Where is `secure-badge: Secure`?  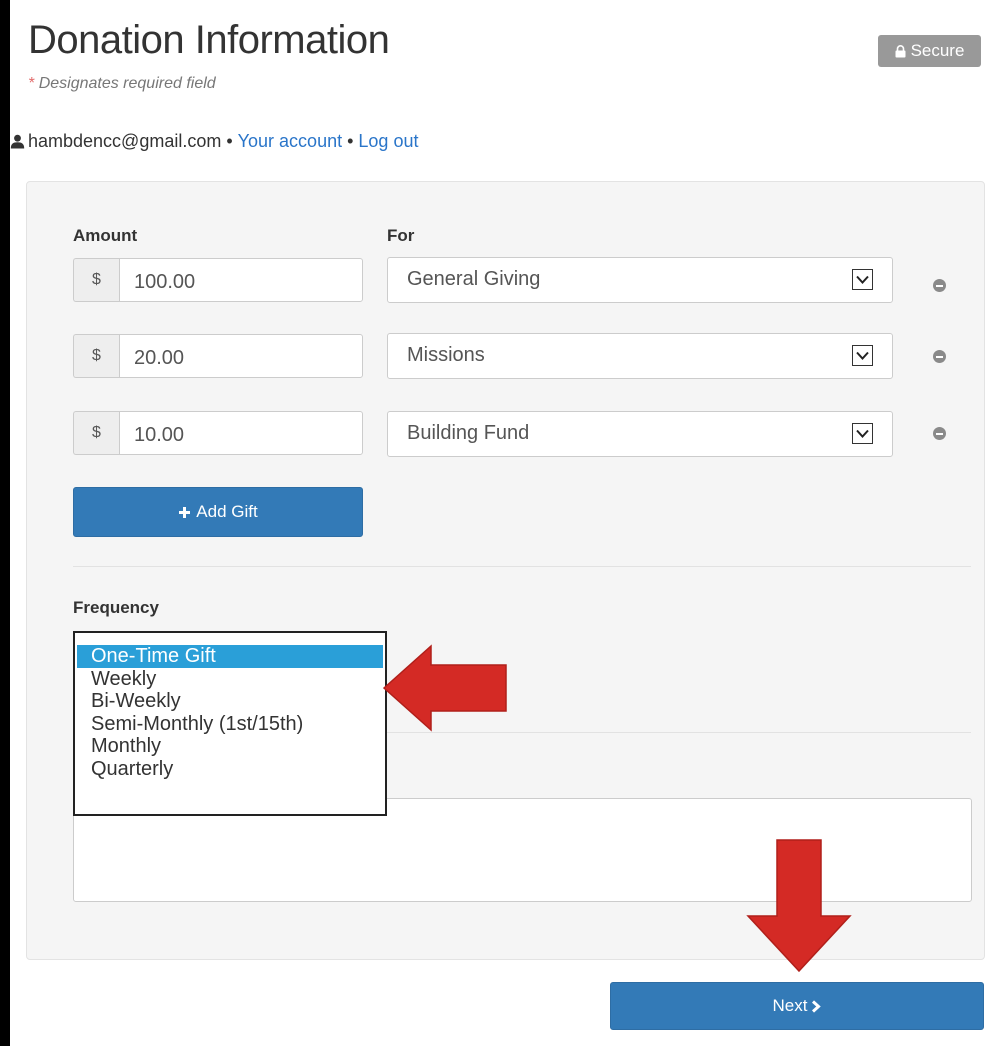 secure-badge: Secure is located at coordinates (929, 51).